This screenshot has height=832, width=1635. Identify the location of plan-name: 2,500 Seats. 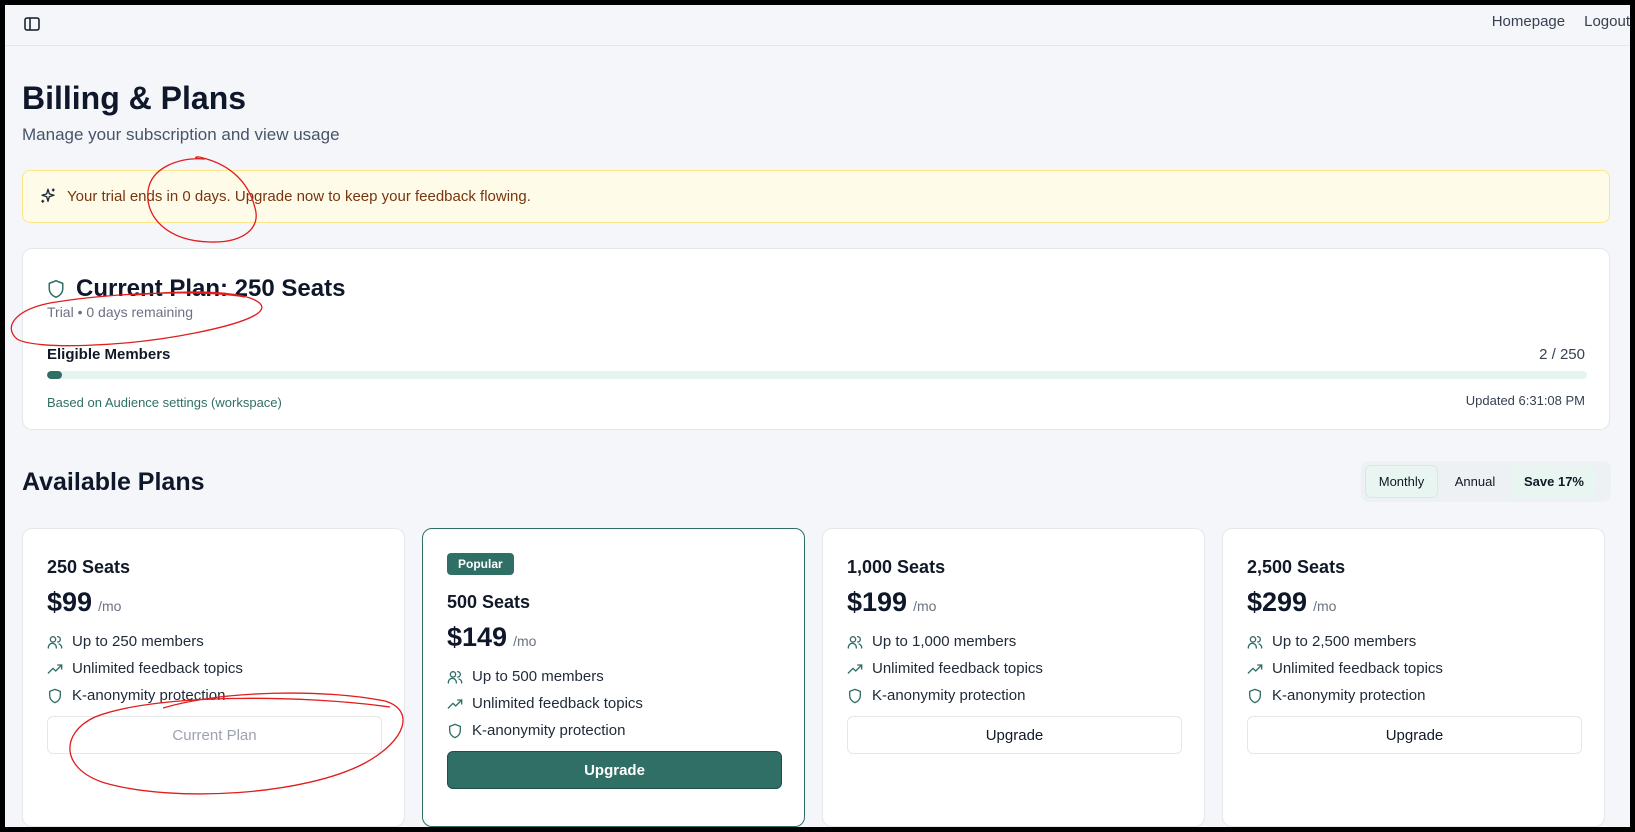
(1296, 567).